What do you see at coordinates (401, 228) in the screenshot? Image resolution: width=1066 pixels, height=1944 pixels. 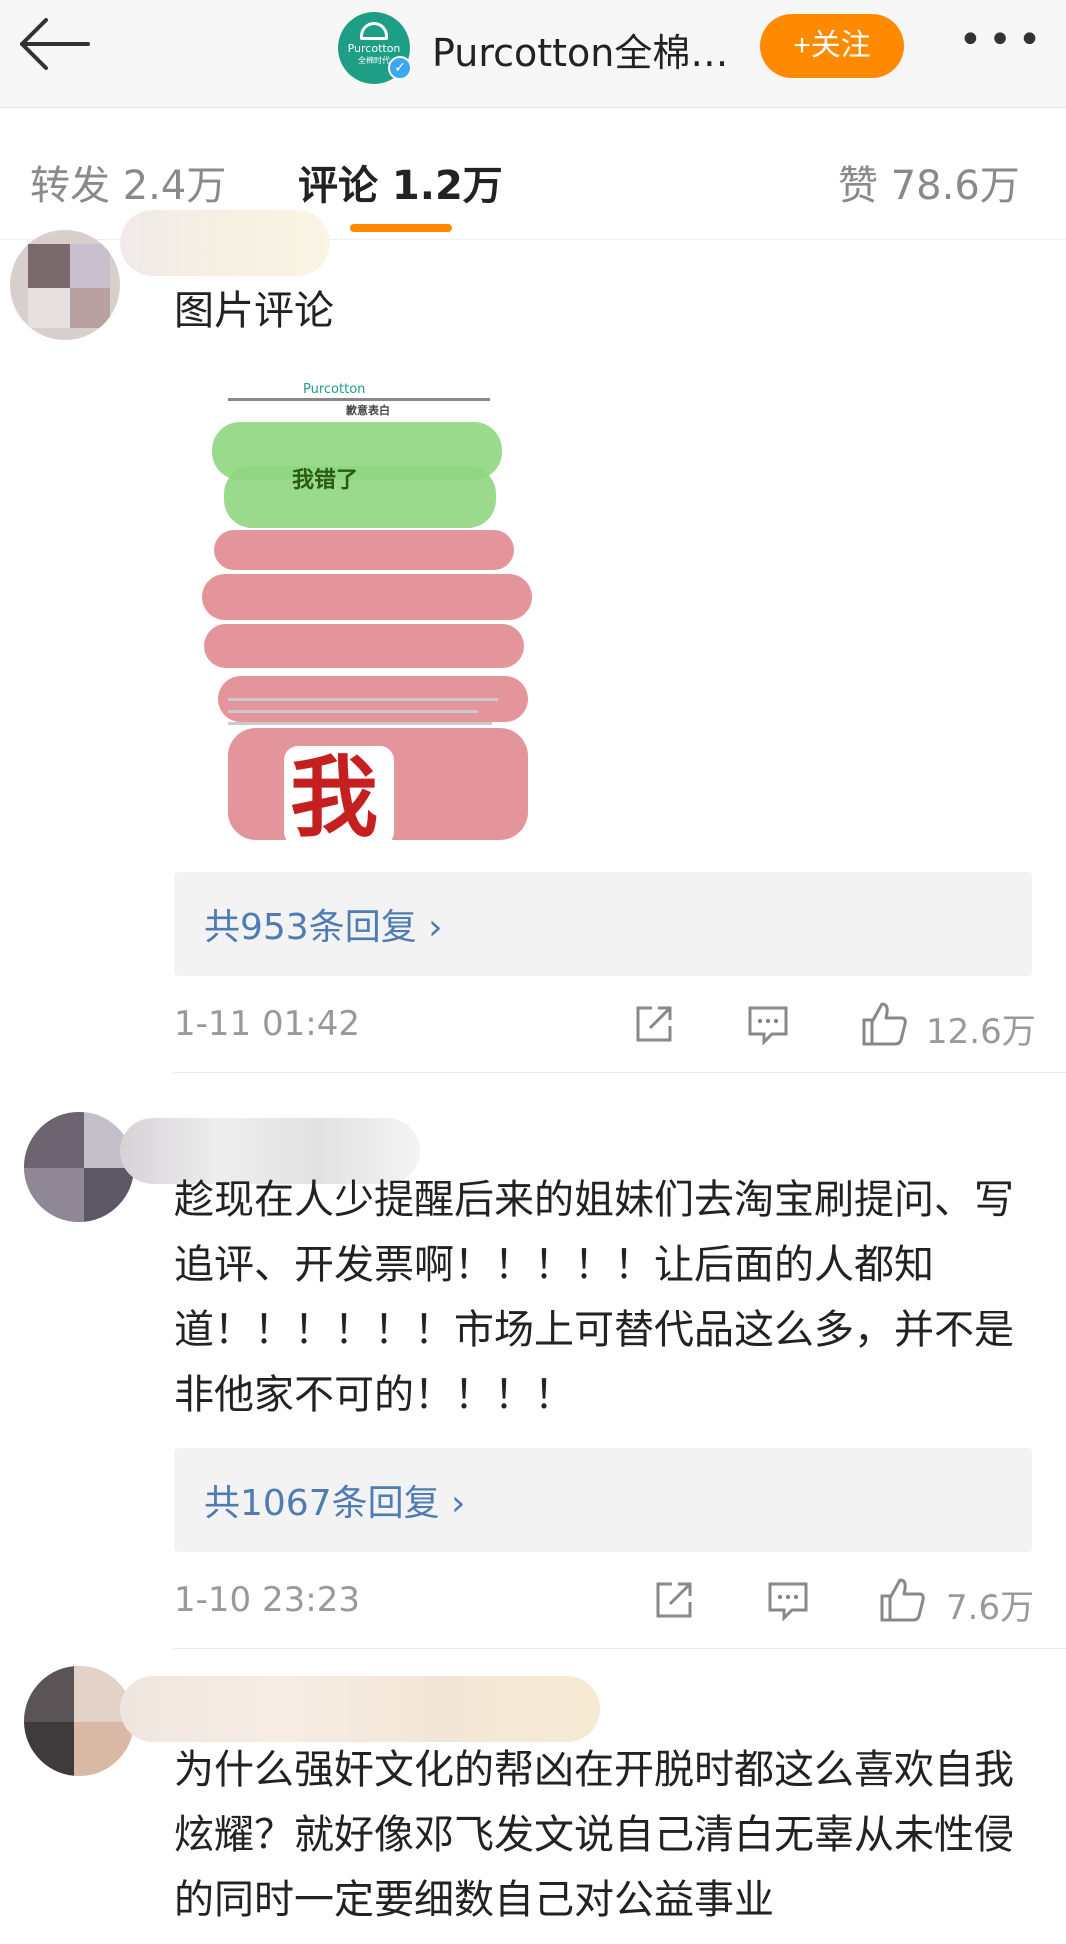 I see `active-tab-indicator` at bounding box center [401, 228].